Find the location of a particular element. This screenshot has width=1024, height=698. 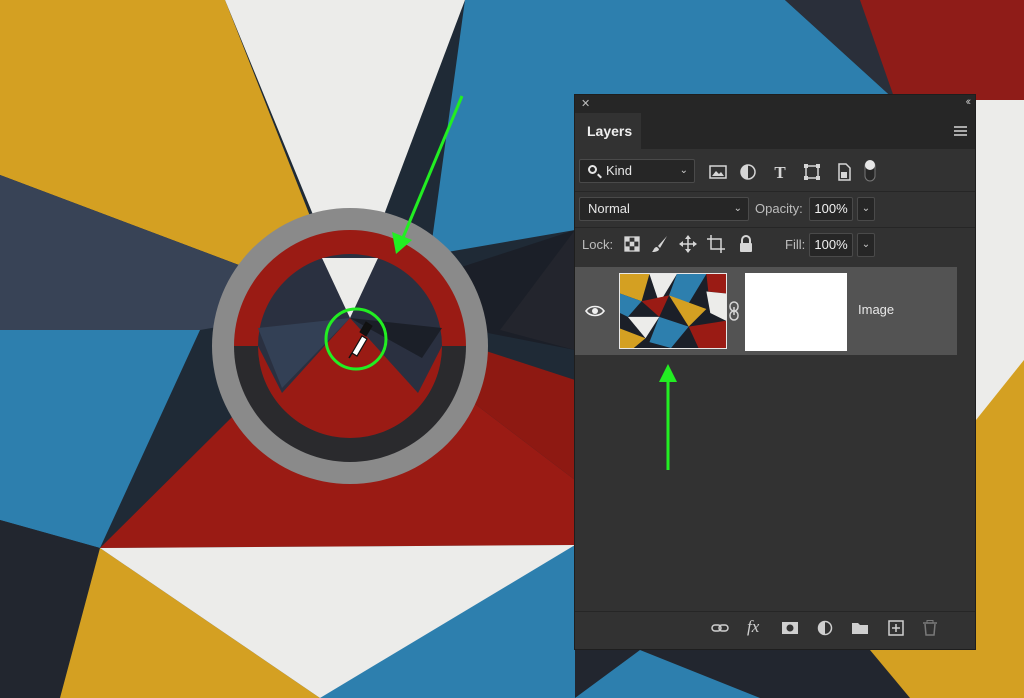

adjustment-filter-icon is located at coordinates (748, 172).